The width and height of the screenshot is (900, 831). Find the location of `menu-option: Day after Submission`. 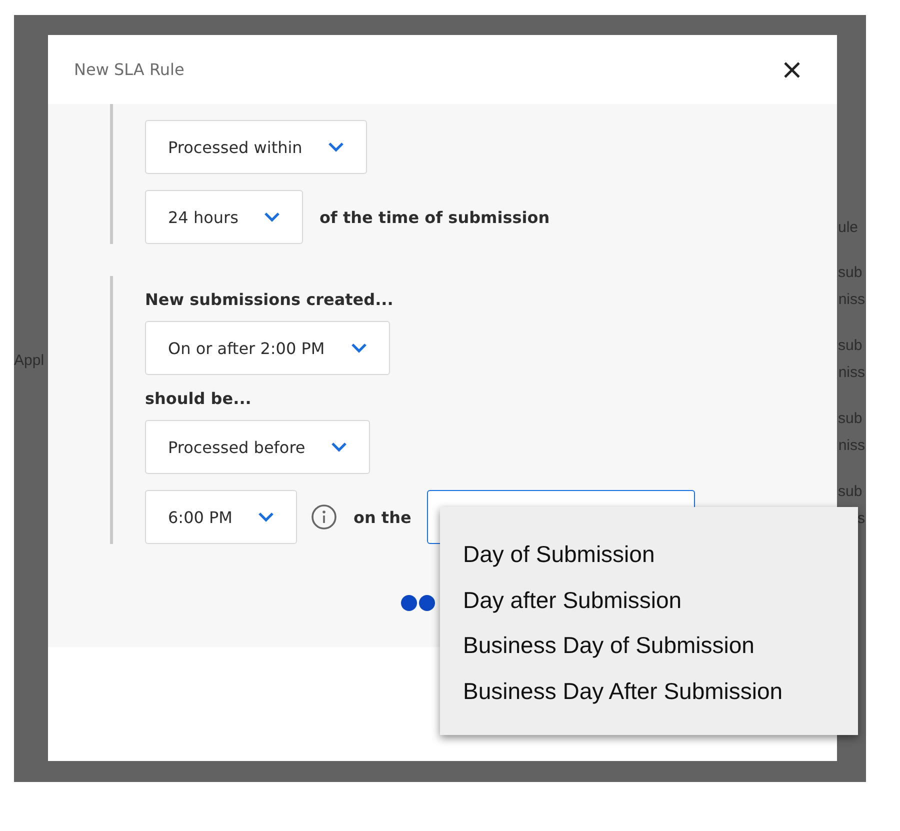

menu-option: Day after Submission is located at coordinates (572, 600).